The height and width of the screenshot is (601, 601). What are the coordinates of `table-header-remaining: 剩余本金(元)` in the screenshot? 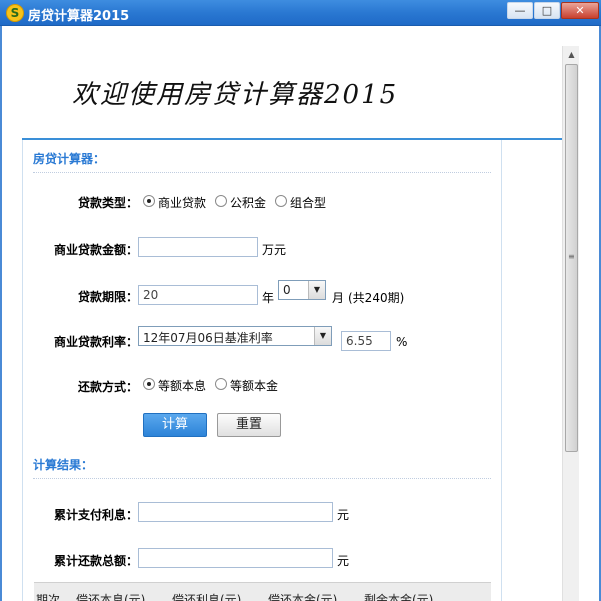 It's located at (399, 597).